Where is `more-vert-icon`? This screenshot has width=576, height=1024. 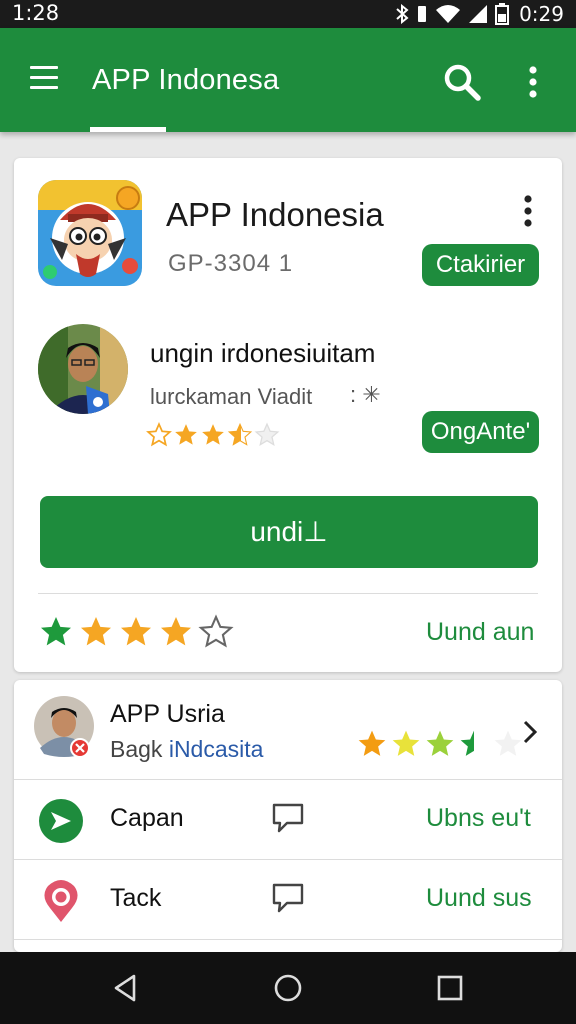
more-vert-icon is located at coordinates (533, 82).